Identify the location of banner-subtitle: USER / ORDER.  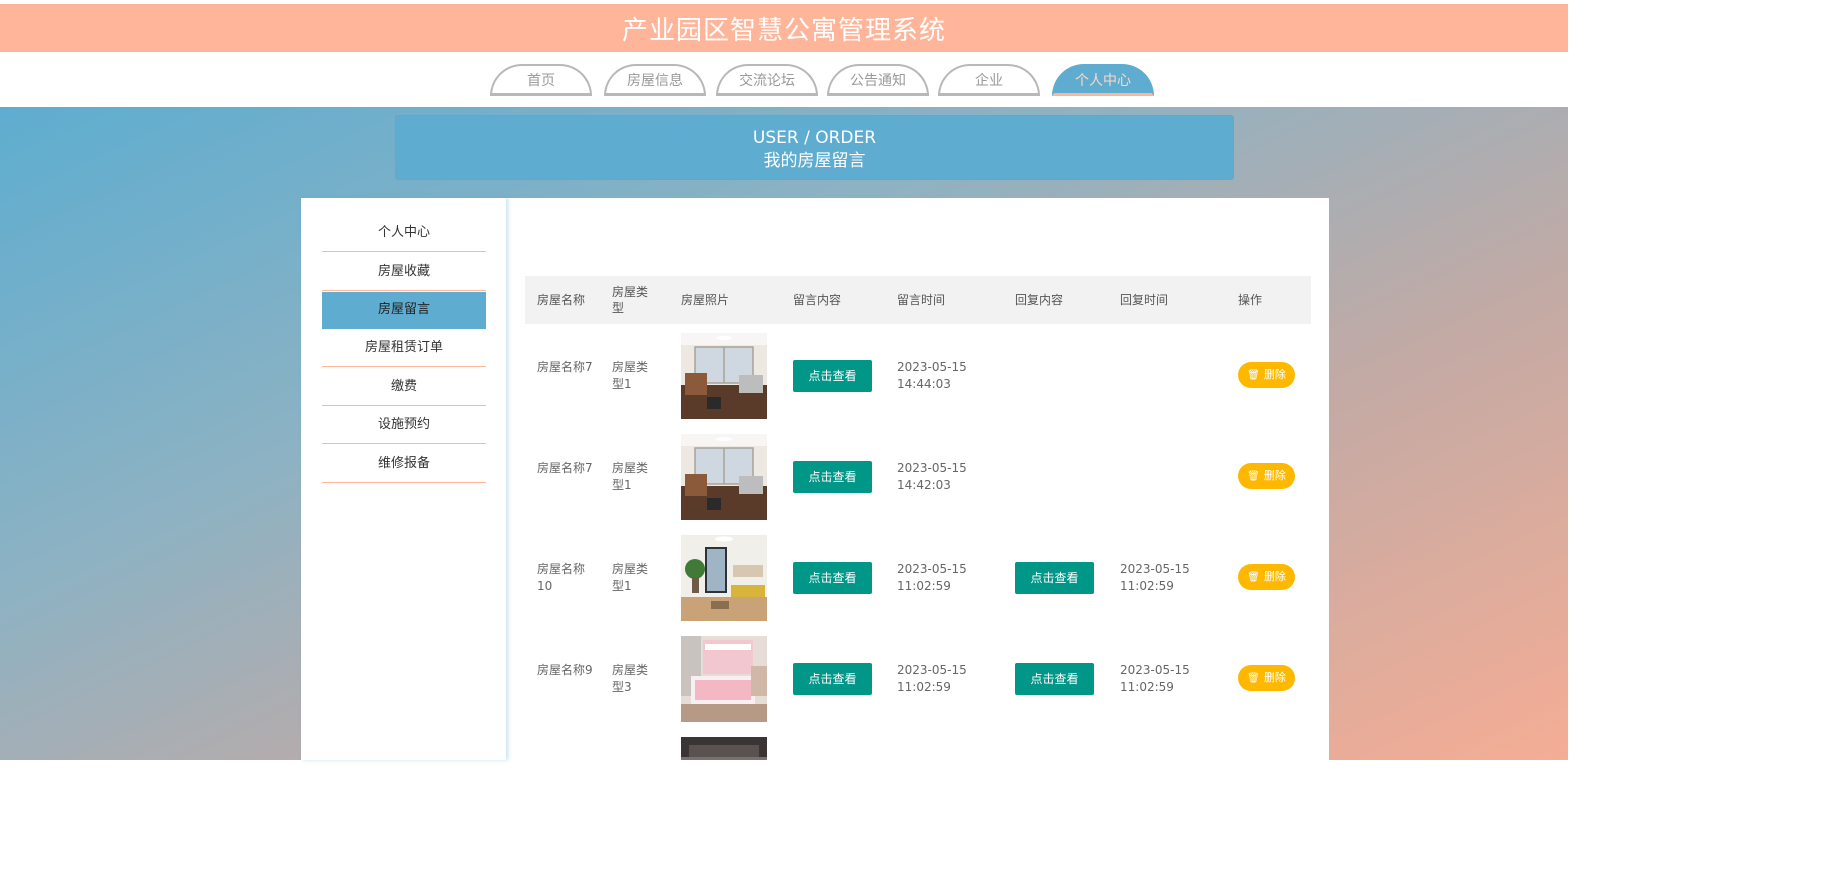
(814, 138).